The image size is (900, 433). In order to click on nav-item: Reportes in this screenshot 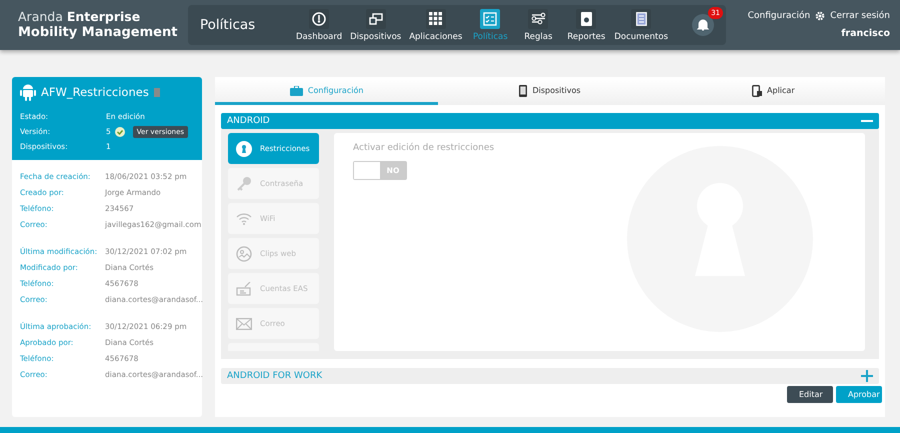, I will do `click(586, 25)`.